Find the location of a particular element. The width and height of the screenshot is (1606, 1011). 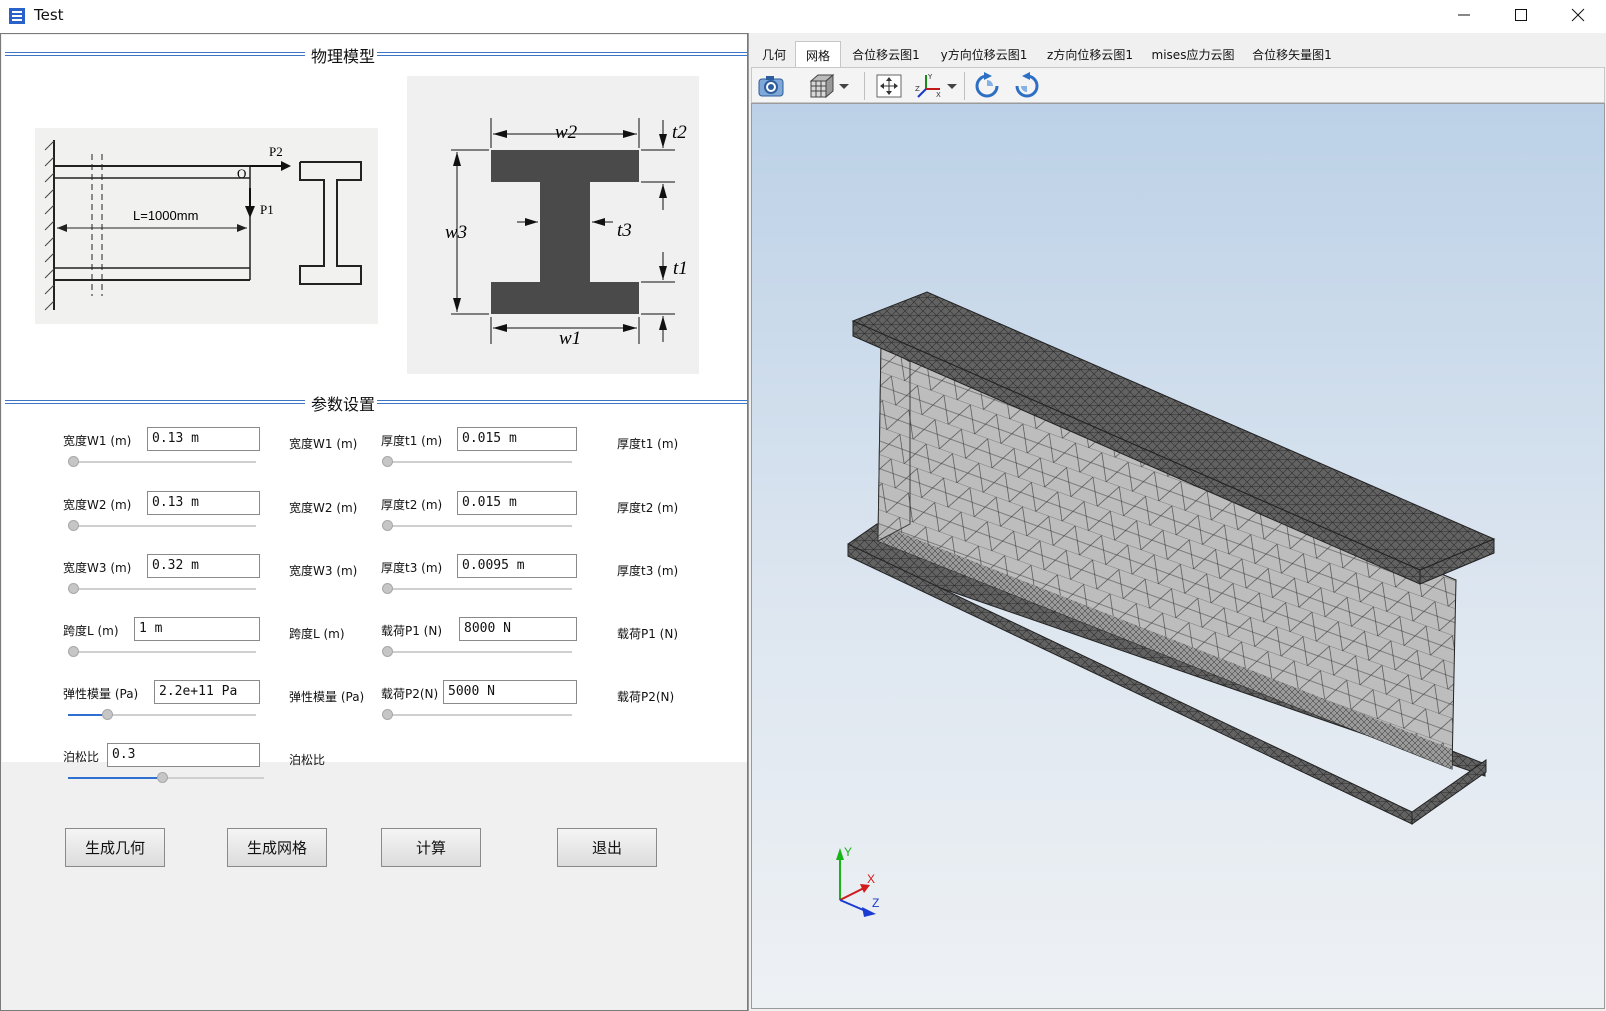

view-tab: y方向位移云图1 is located at coordinates (984, 54).